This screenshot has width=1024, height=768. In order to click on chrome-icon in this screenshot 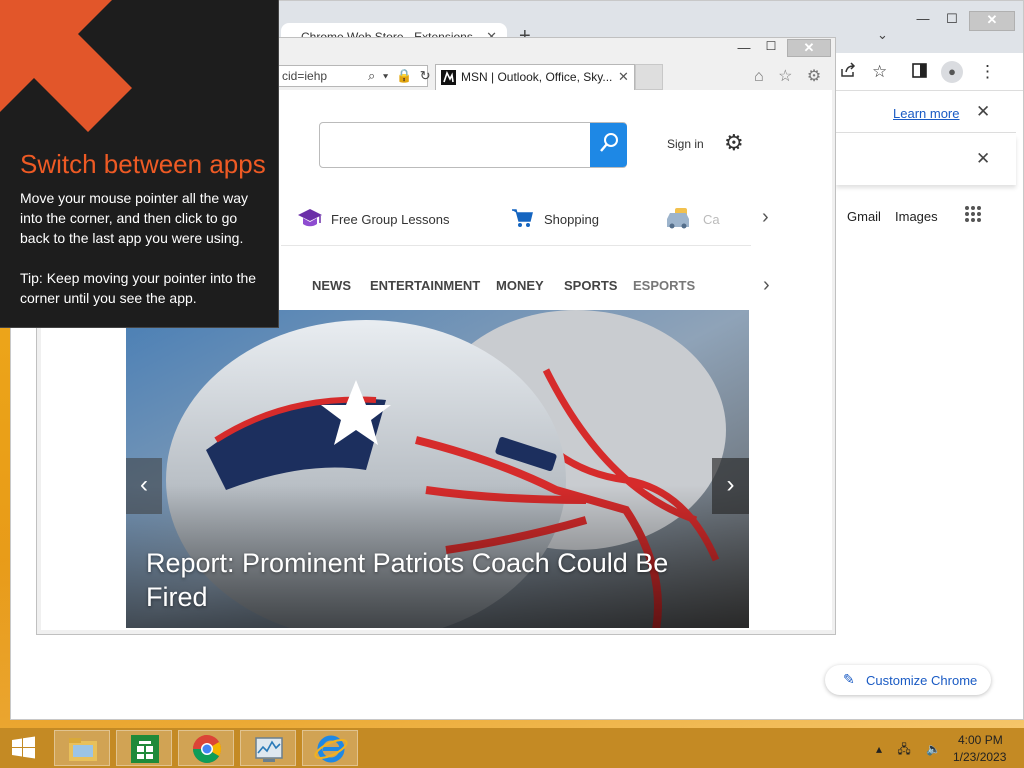, I will do `click(207, 749)`.